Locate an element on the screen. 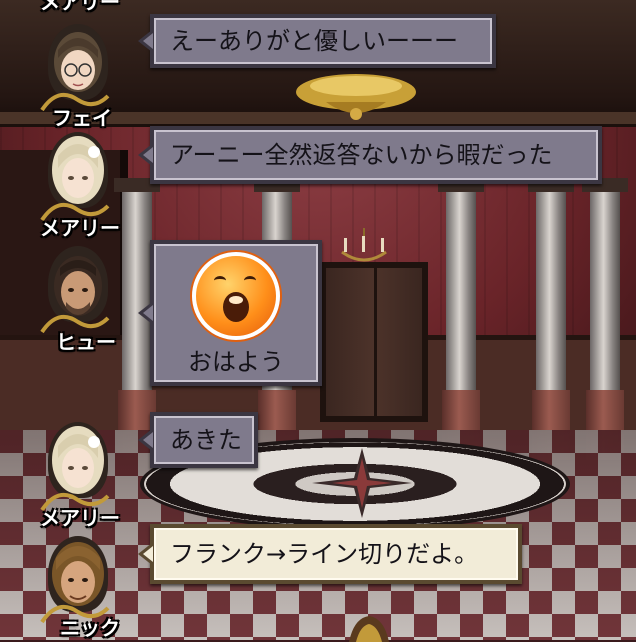 The height and width of the screenshot is (642, 636). small-chandelier-icon is located at coordinates (364, 245).